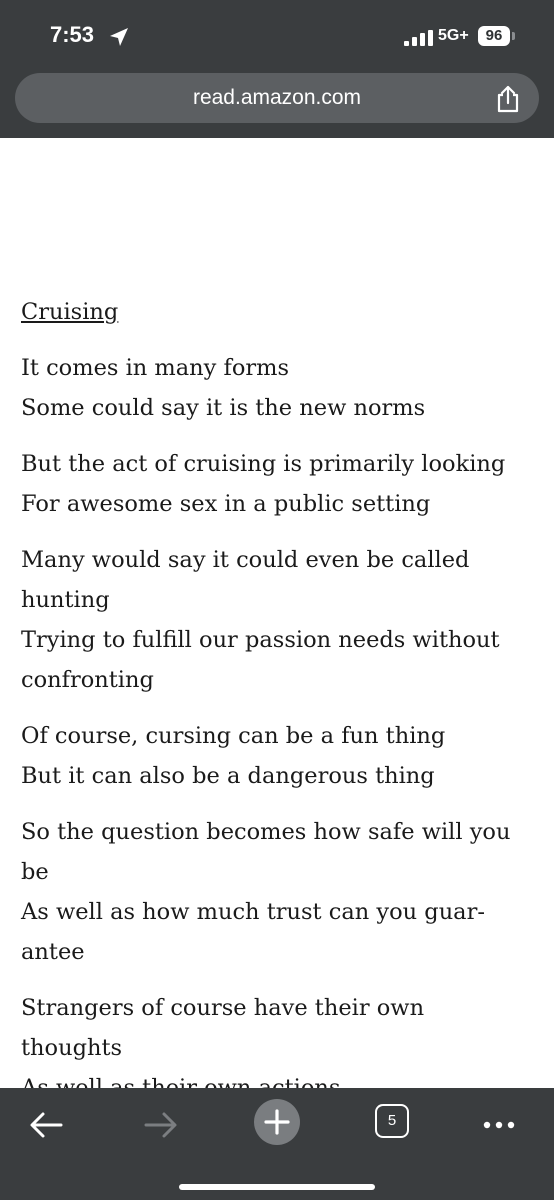  I want to click on signal-icon, so click(418, 38).